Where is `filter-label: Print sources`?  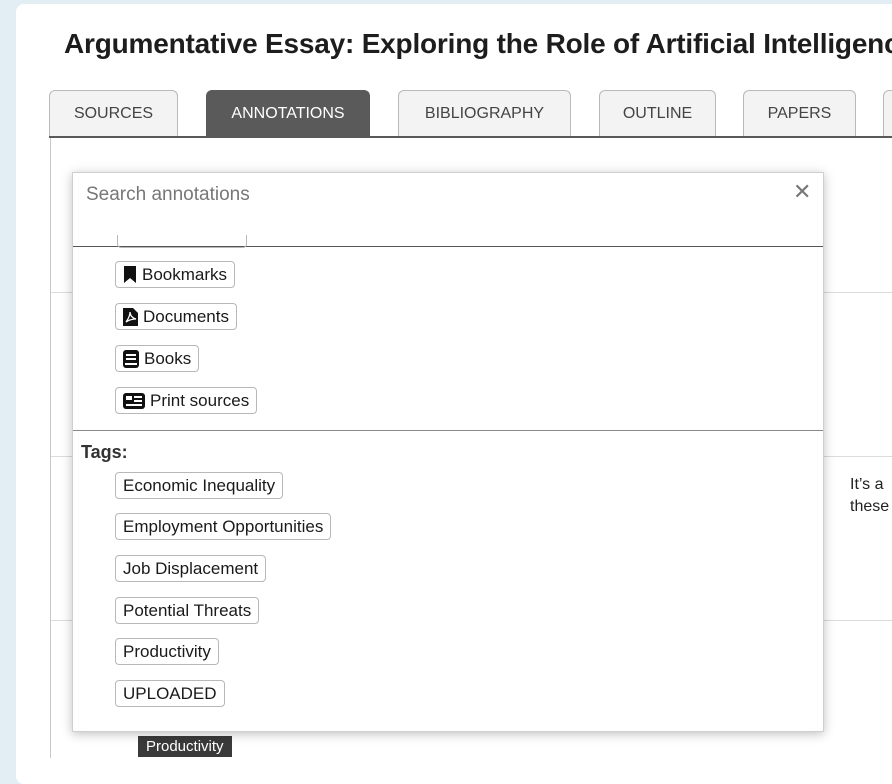 filter-label: Print sources is located at coordinates (200, 400).